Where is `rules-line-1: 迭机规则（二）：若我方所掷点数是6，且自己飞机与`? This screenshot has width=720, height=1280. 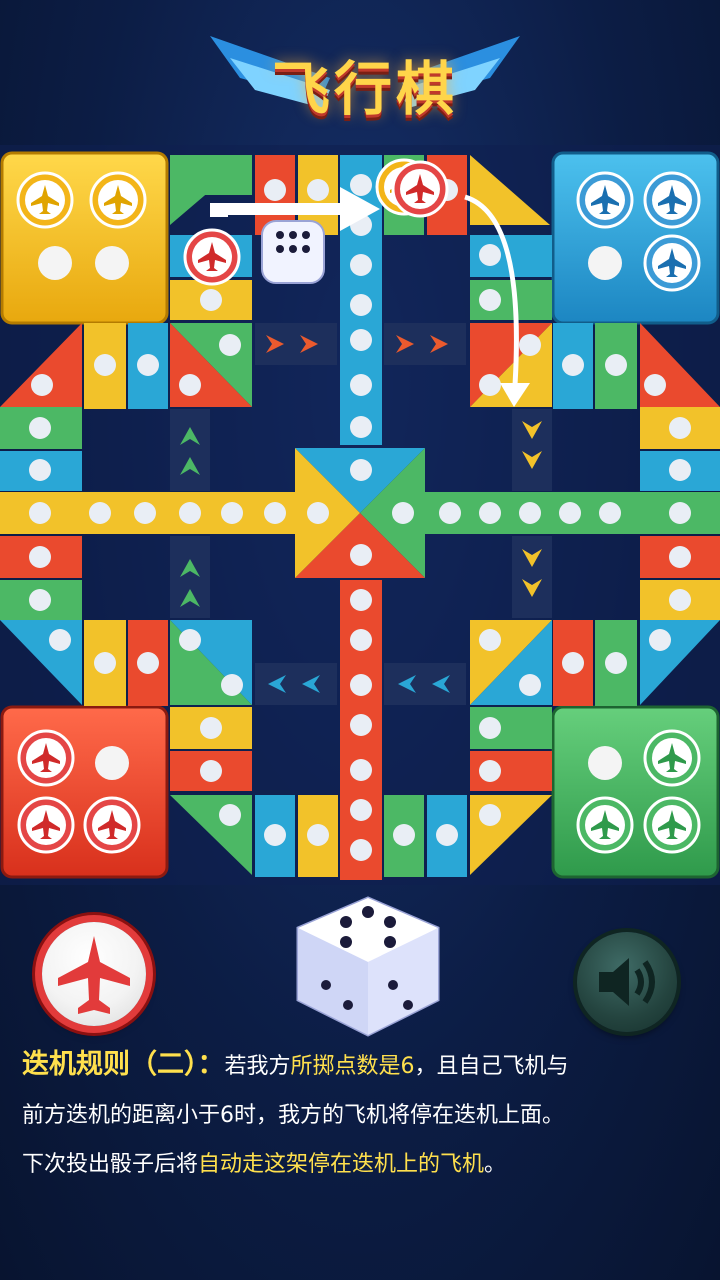
rules-line-1: 迭机规则（二）：若我方所掷点数是6，且自己飞机与 is located at coordinates (367, 1065).